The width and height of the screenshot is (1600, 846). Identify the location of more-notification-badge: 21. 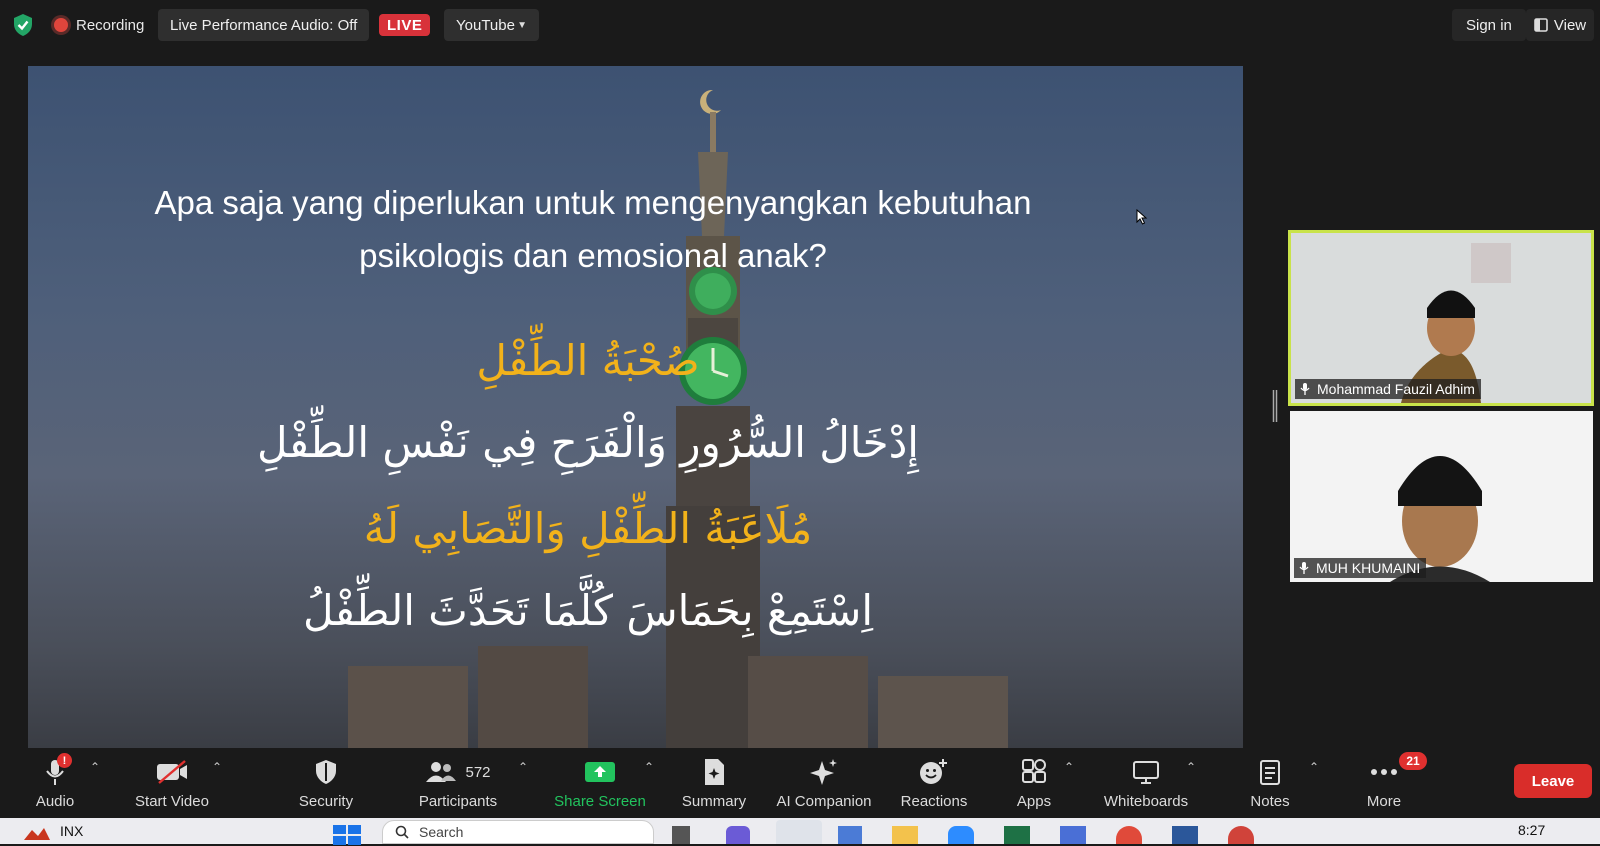
(1413, 761).